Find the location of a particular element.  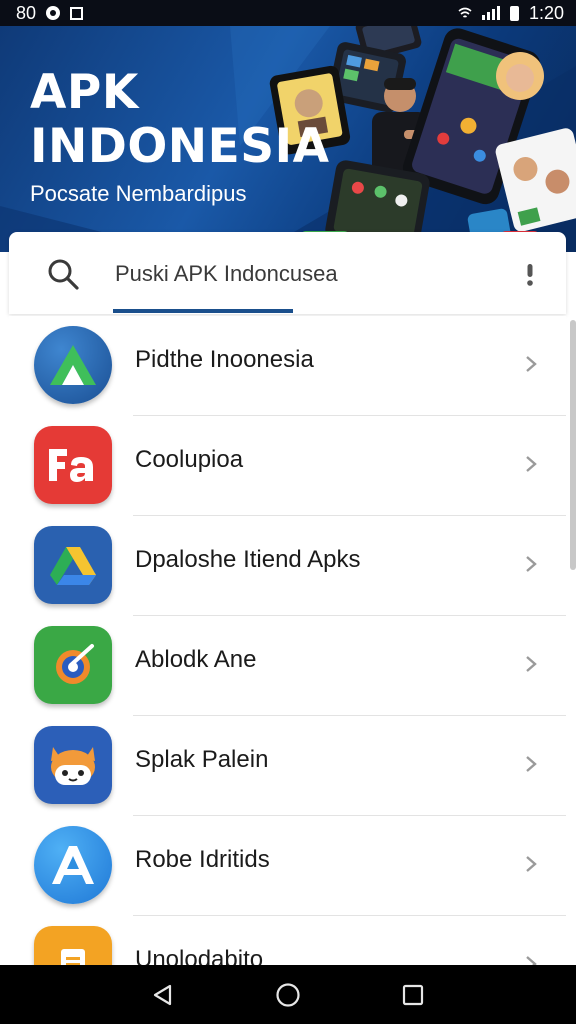

letter-a-icon is located at coordinates (73, 865).